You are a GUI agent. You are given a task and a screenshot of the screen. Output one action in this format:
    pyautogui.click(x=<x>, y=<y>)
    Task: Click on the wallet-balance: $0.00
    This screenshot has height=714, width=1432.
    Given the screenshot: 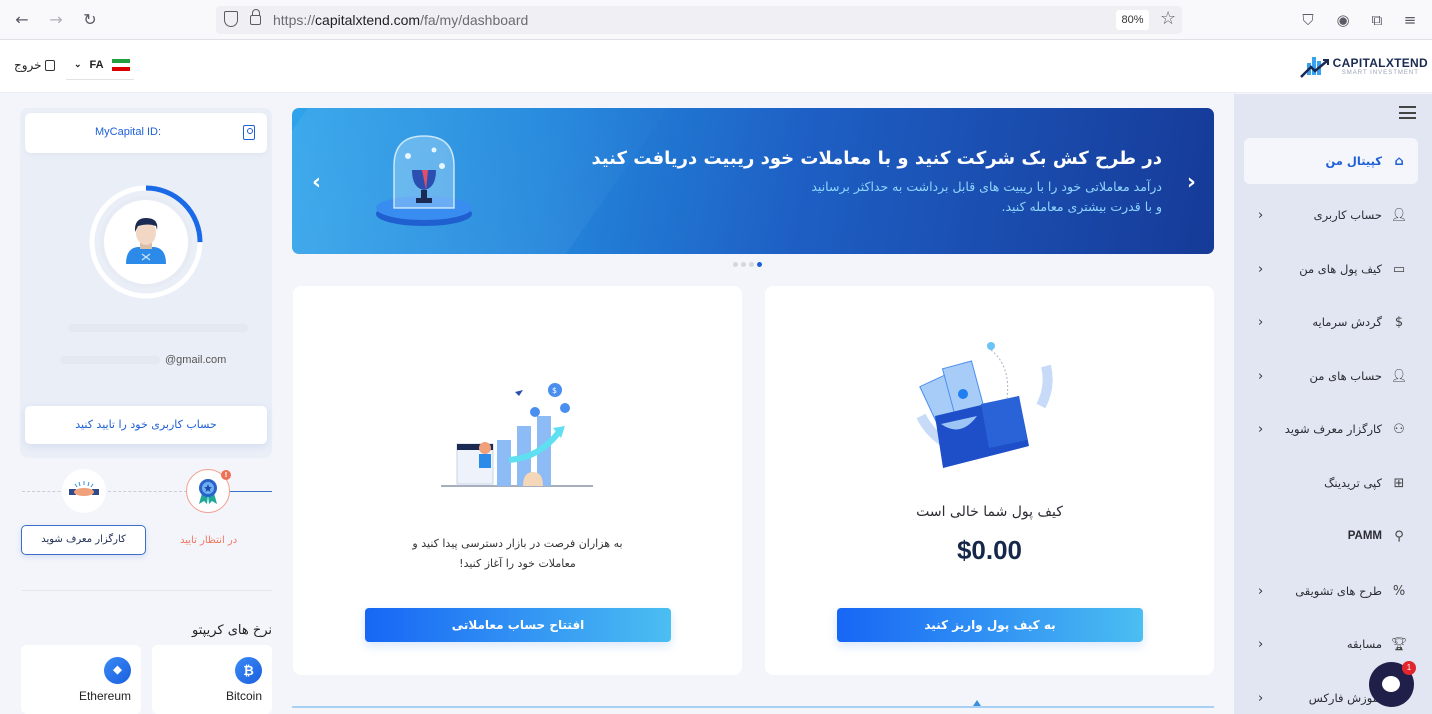 What is the action you would take?
    pyautogui.click(x=989, y=550)
    